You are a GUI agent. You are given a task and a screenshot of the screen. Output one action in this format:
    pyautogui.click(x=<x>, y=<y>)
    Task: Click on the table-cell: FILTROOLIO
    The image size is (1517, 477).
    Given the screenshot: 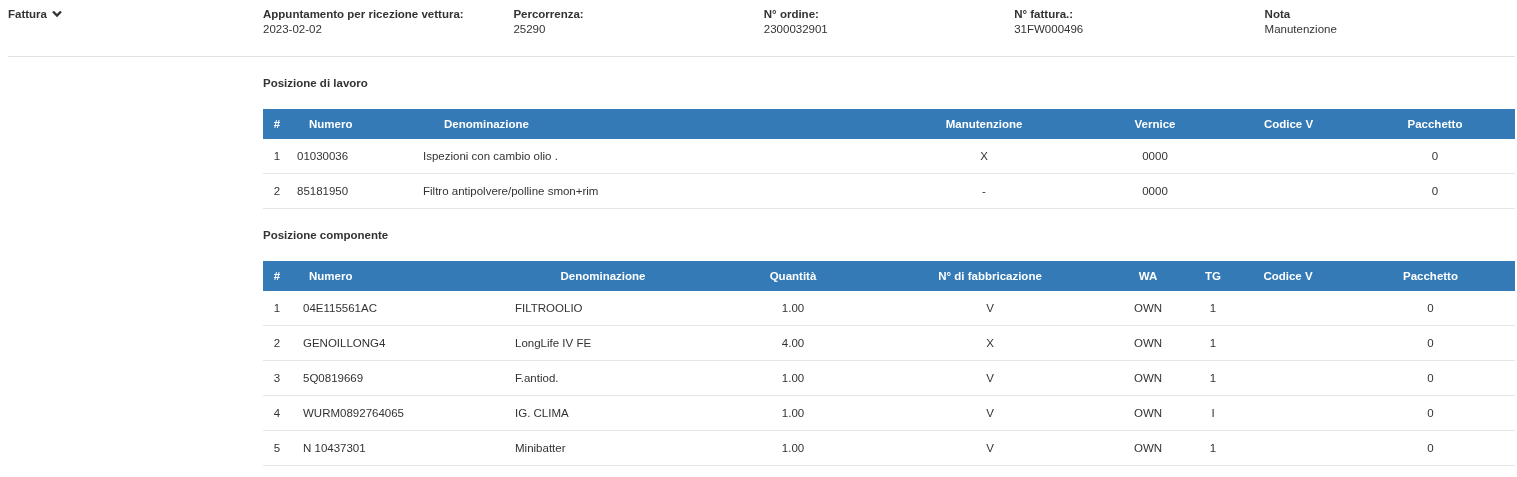 What is the action you would take?
    pyautogui.click(x=549, y=308)
    